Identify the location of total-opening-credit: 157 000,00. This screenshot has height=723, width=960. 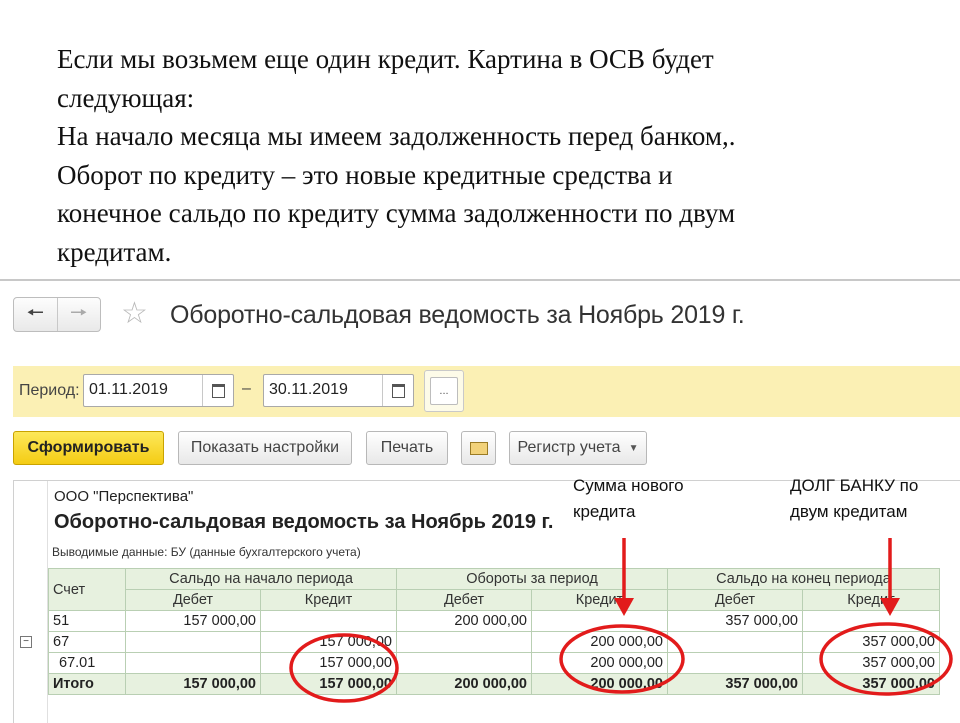
(328, 684).